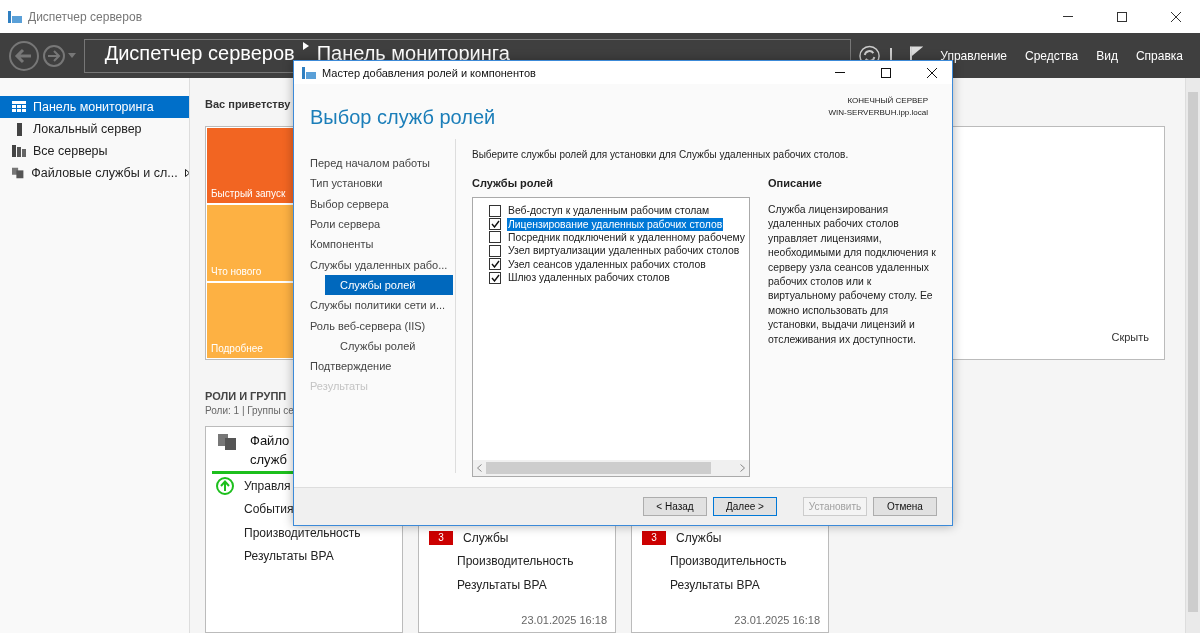 This screenshot has width=1200, height=633. Describe the element at coordinates (94, 151) in the screenshot. I see `sidebar-item: Все серверы` at that location.